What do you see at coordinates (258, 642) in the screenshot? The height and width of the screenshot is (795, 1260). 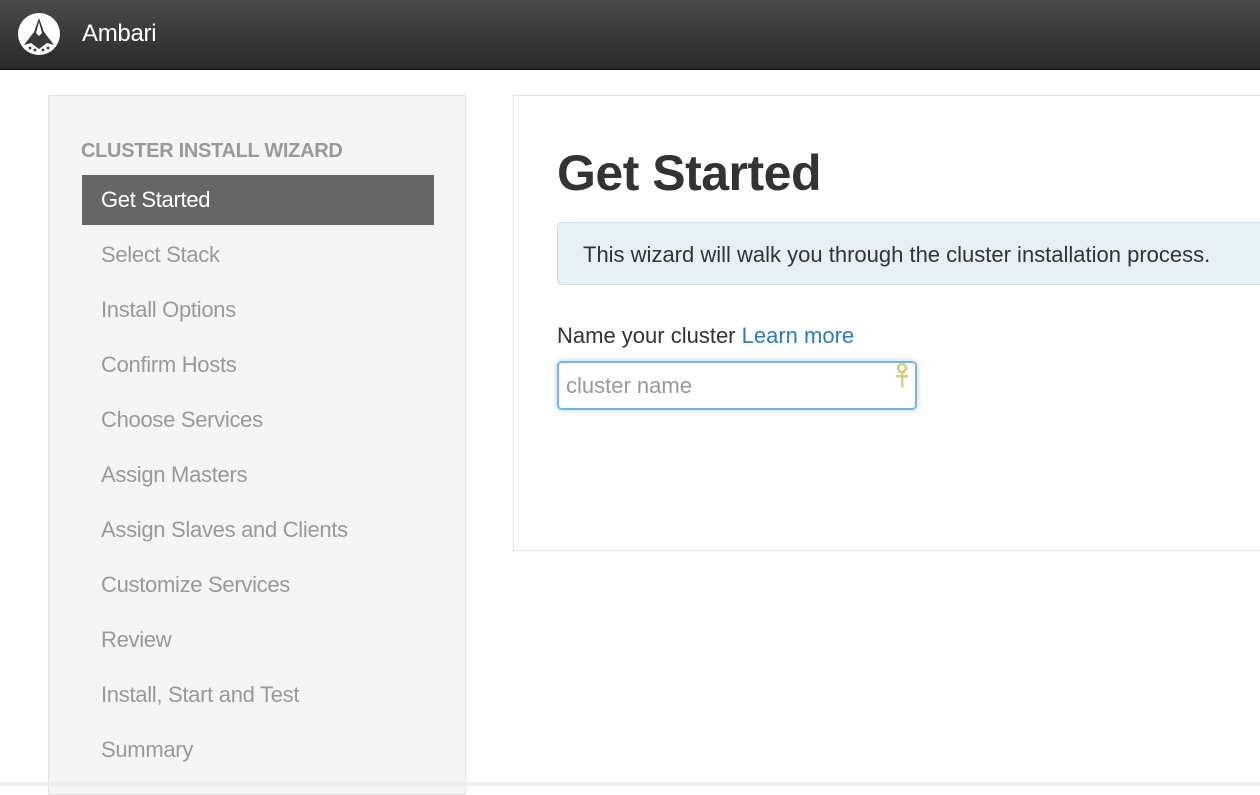 I see `step-review: Review` at bounding box center [258, 642].